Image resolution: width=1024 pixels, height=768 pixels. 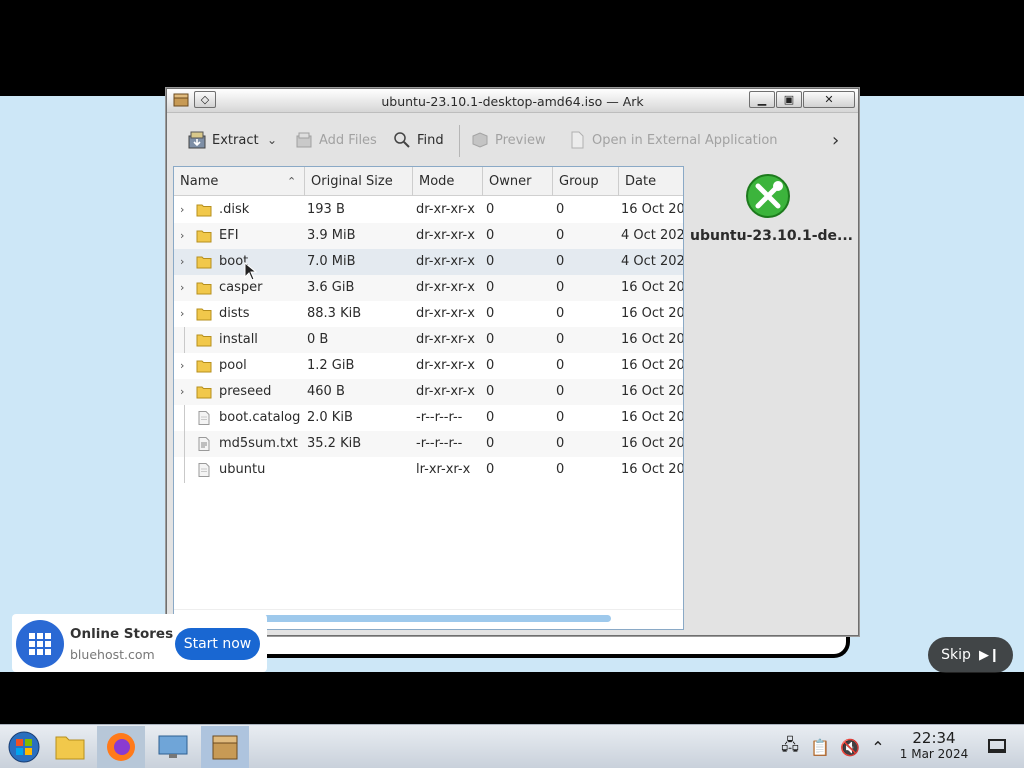 I want to click on file-name: install, so click(x=238, y=339).